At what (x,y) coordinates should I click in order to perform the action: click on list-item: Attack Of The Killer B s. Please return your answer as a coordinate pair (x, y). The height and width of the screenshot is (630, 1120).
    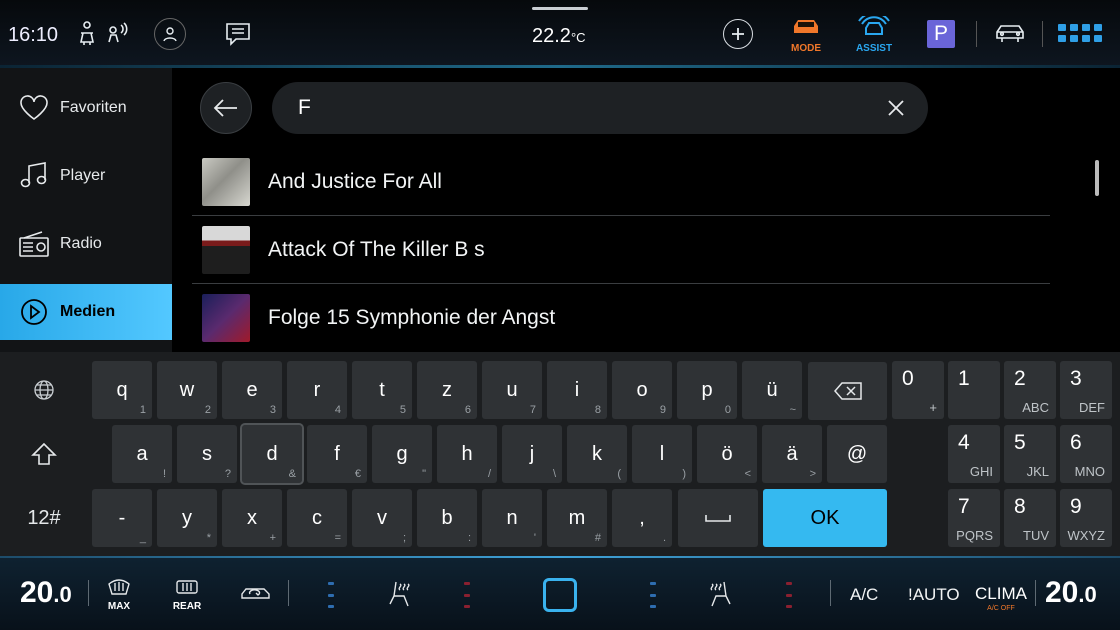
    Looking at the image, I should click on (621, 250).